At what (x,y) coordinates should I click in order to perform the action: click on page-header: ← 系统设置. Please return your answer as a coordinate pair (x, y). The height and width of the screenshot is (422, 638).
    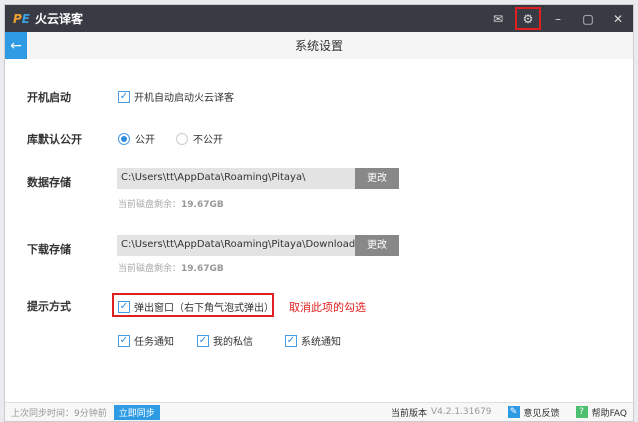
    Looking at the image, I should click on (319, 45).